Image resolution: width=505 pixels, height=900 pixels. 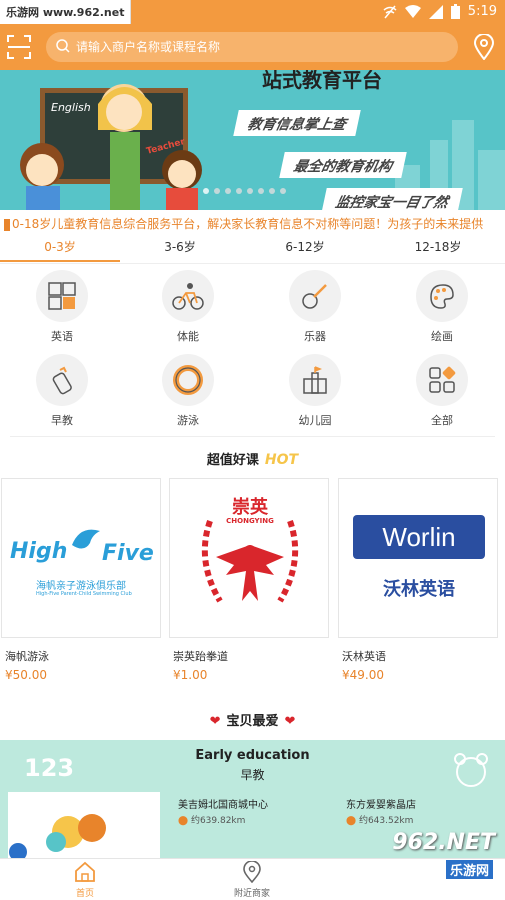 What do you see at coordinates (39, 551) in the screenshot?
I see `logo-text: High` at bounding box center [39, 551].